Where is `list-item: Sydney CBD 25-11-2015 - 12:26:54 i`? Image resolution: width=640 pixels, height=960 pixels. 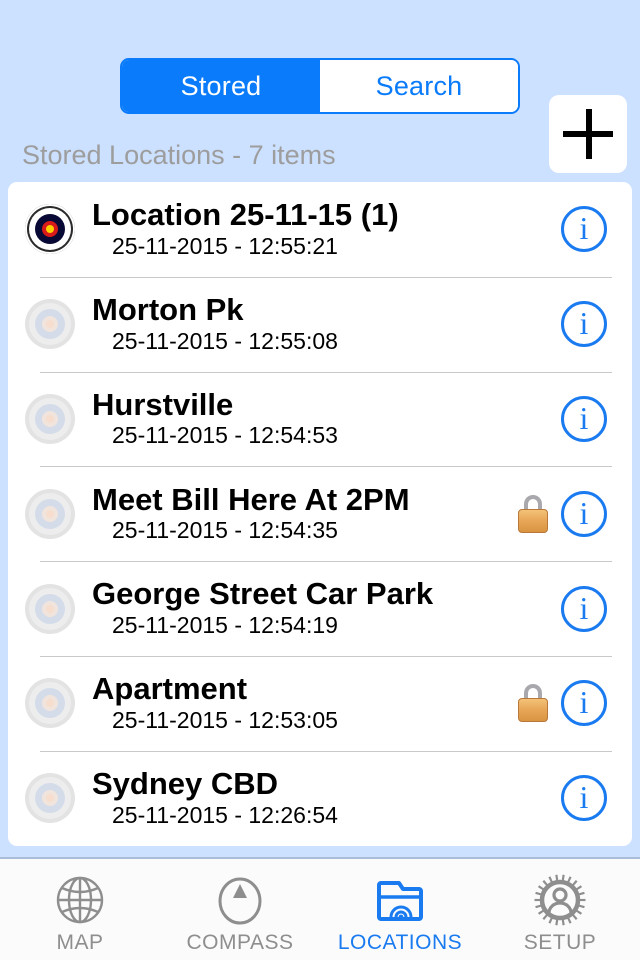 list-item: Sydney CBD 25-11-2015 - 12:26:54 i is located at coordinates (320, 798).